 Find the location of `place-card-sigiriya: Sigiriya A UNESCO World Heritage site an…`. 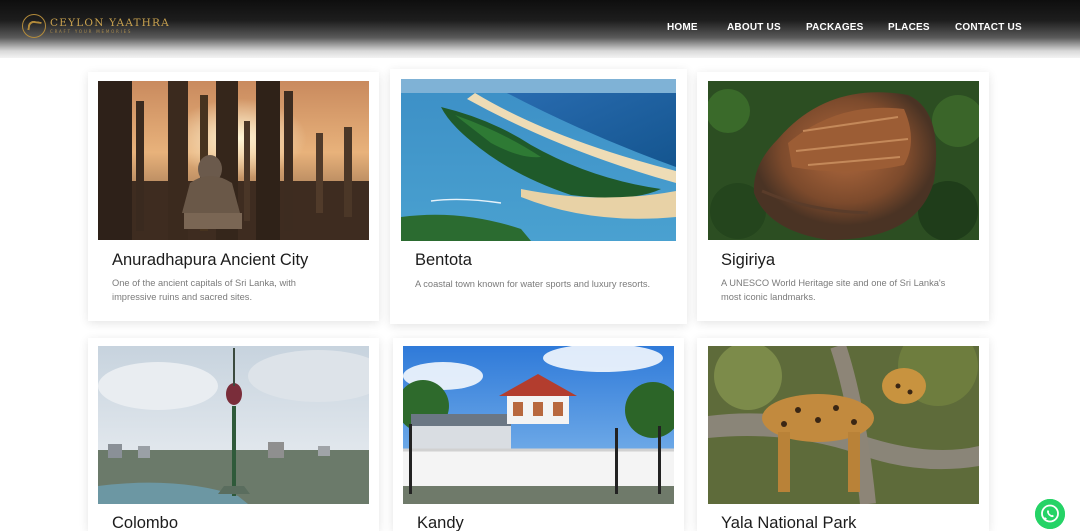

place-card-sigiriya: Sigiriya A UNESCO World Heritage site an… is located at coordinates (843, 196).